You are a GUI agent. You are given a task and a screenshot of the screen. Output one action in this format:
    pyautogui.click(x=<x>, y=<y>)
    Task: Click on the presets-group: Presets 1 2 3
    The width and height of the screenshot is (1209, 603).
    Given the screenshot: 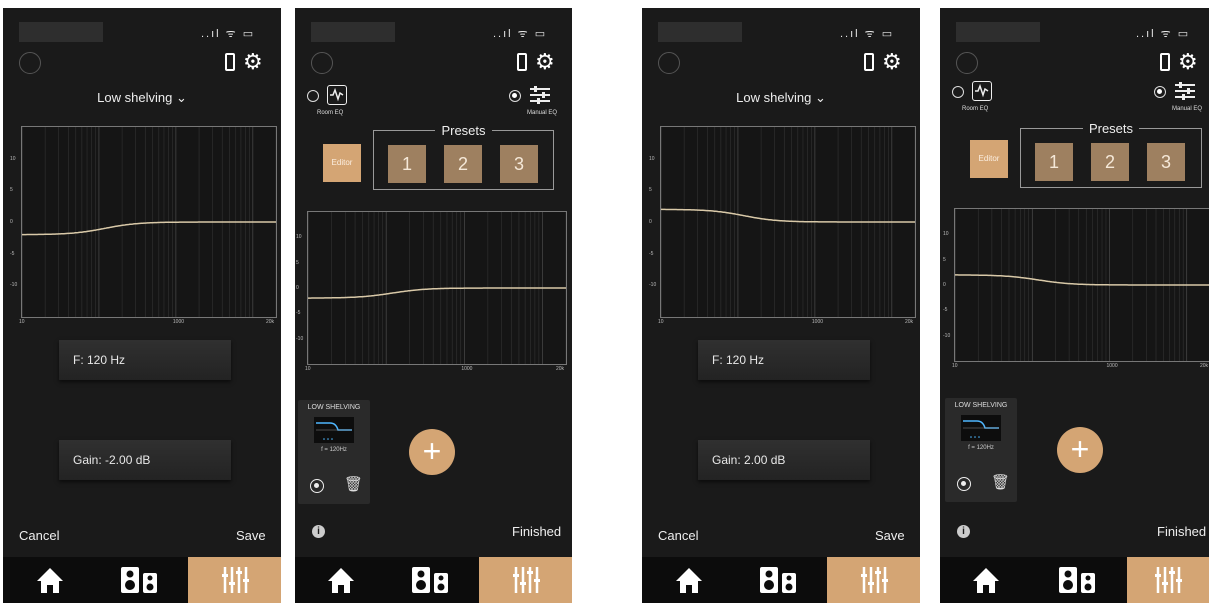 What is the action you would take?
    pyautogui.click(x=463, y=156)
    